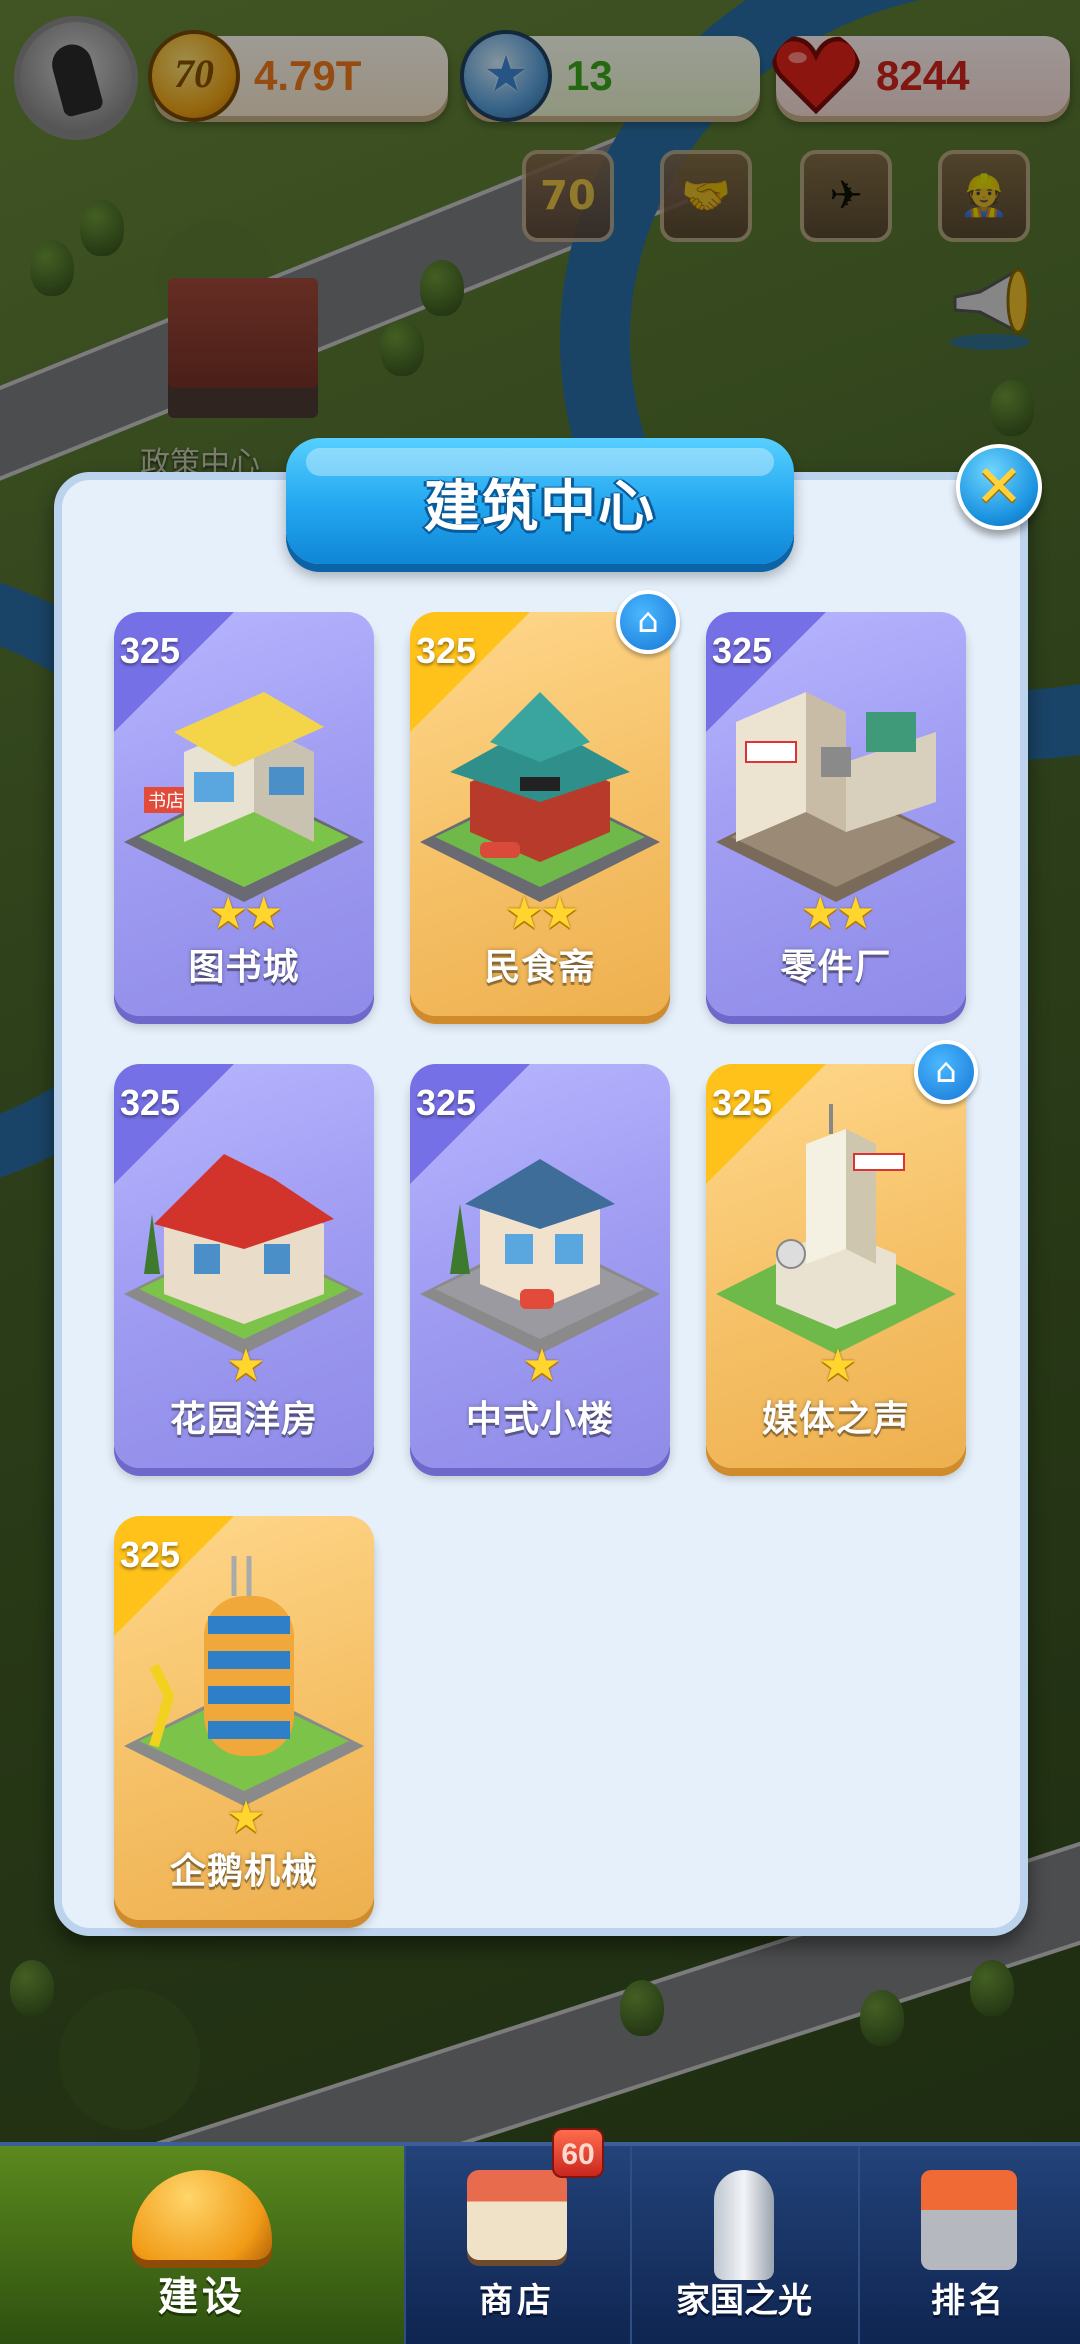  I want to click on nav-label: 家国之光, so click(744, 2301).